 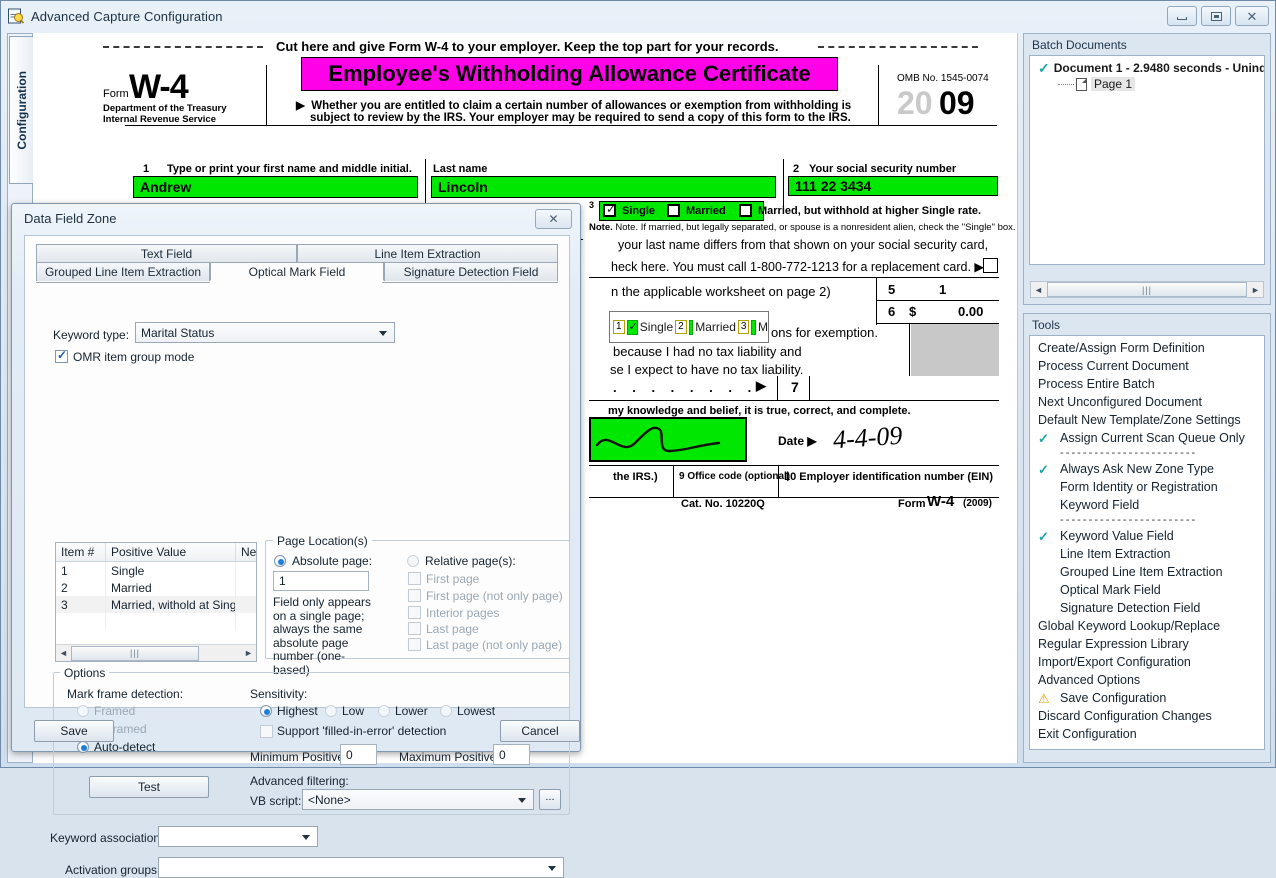 I want to click on keyword-type-combo: Marital Status, so click(x=265, y=332).